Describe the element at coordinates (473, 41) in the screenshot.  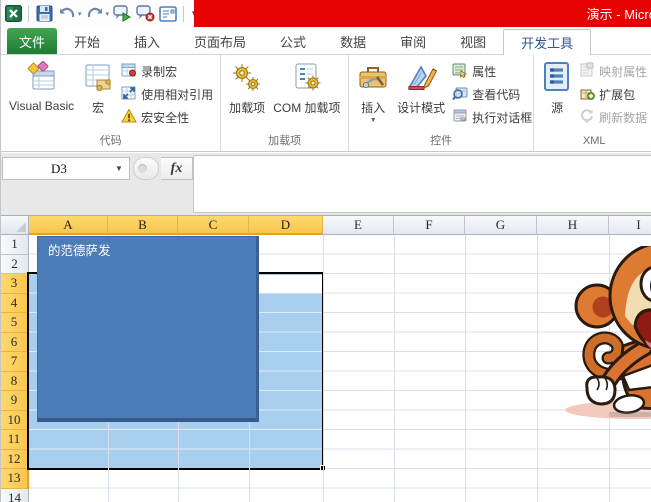
I see `tab-视图: 视图` at that location.